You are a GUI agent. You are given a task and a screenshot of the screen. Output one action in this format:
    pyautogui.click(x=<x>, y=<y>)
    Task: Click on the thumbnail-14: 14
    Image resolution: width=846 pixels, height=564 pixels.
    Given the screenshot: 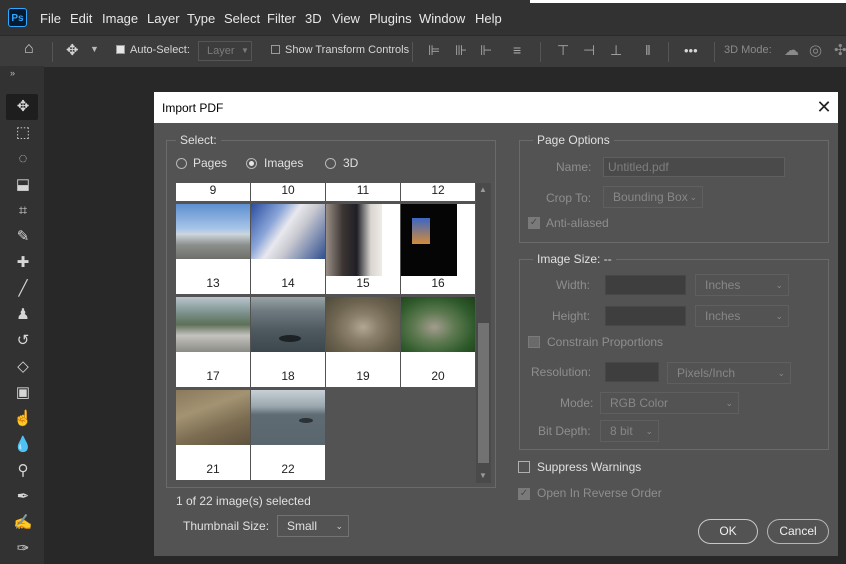 What is the action you would take?
    pyautogui.click(x=288, y=249)
    